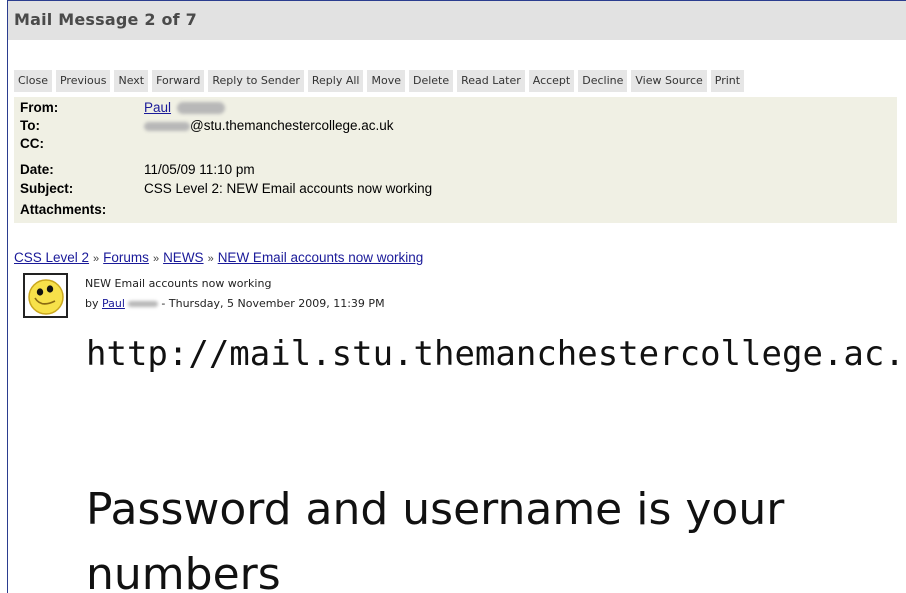 This screenshot has height=593, width=906. Describe the element at coordinates (167, 126) in the screenshot. I see `redacted-username` at that location.